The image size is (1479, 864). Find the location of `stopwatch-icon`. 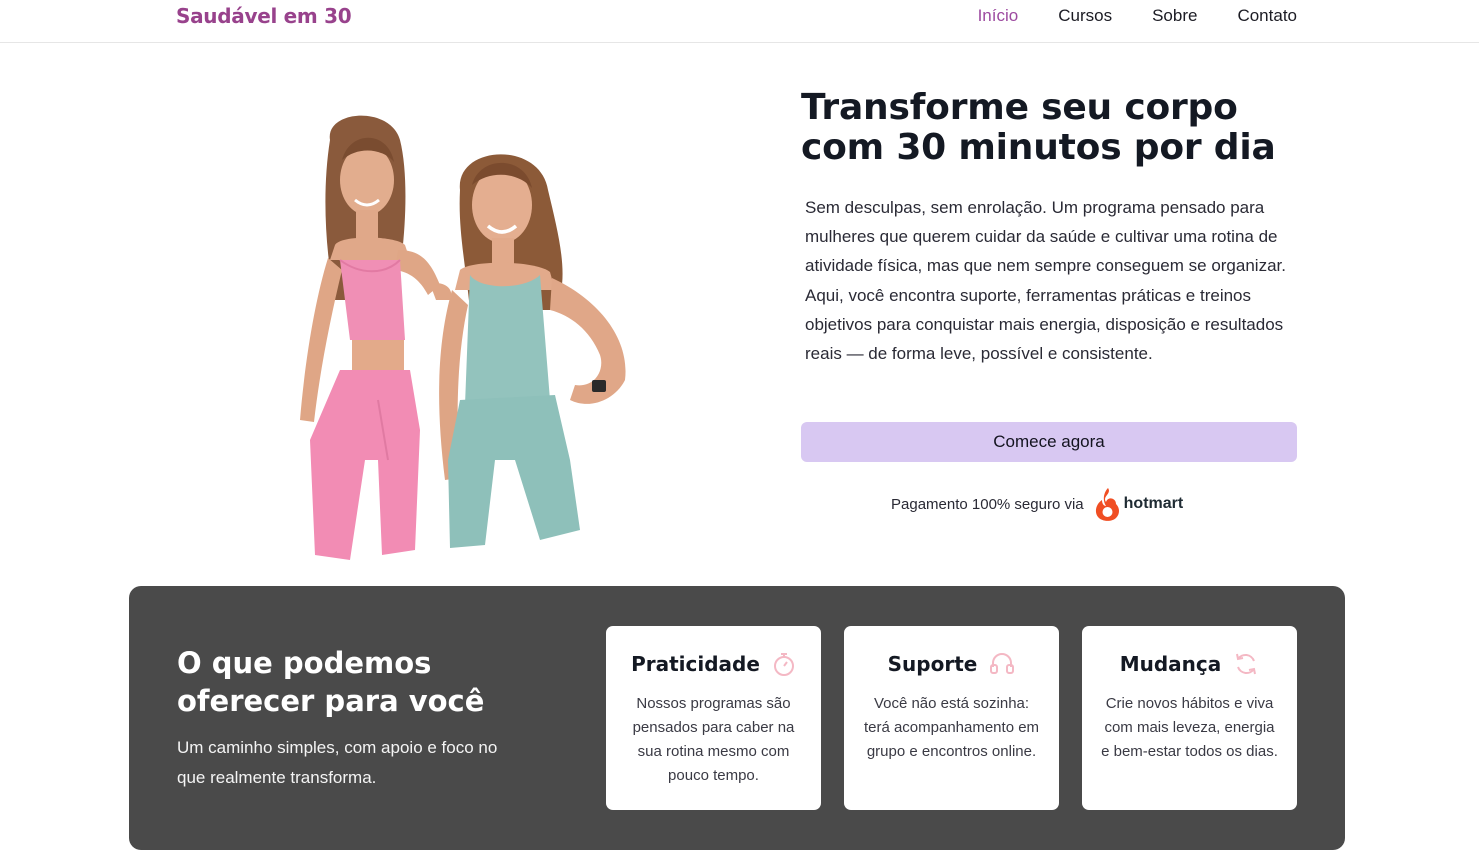

stopwatch-icon is located at coordinates (784, 664).